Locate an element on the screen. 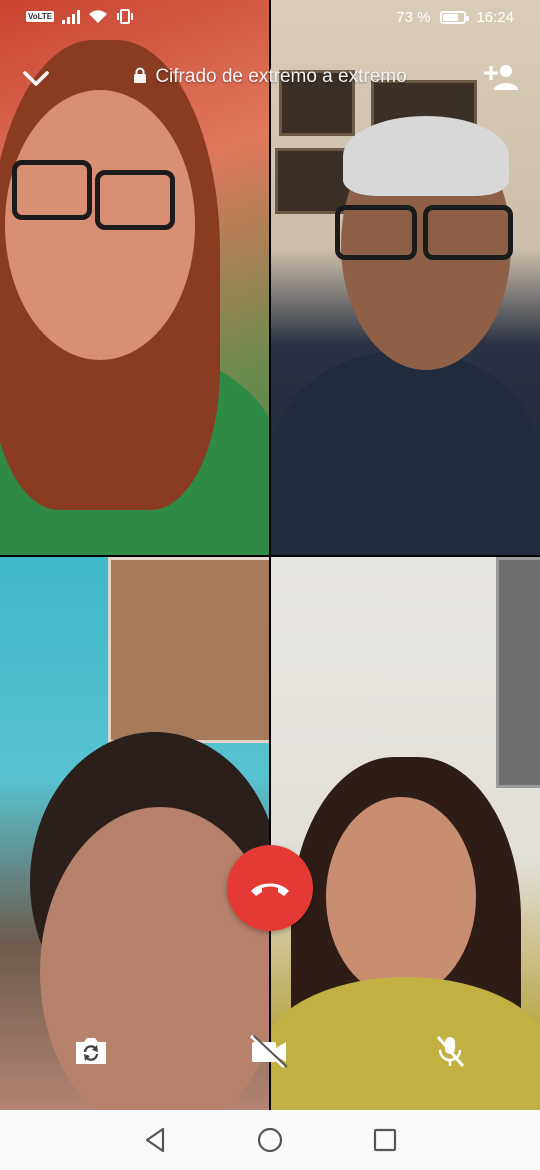  clock: 16:24 is located at coordinates (495, 17).